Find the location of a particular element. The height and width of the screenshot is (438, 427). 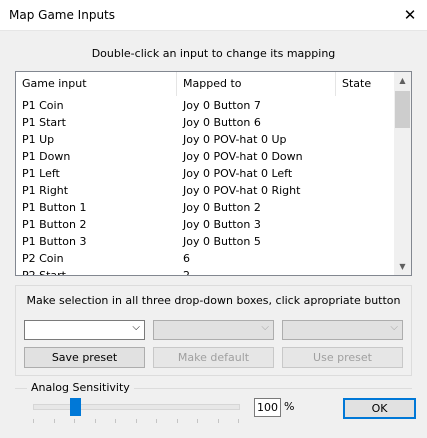

mapped-to-cell: 6 is located at coordinates (186, 258).